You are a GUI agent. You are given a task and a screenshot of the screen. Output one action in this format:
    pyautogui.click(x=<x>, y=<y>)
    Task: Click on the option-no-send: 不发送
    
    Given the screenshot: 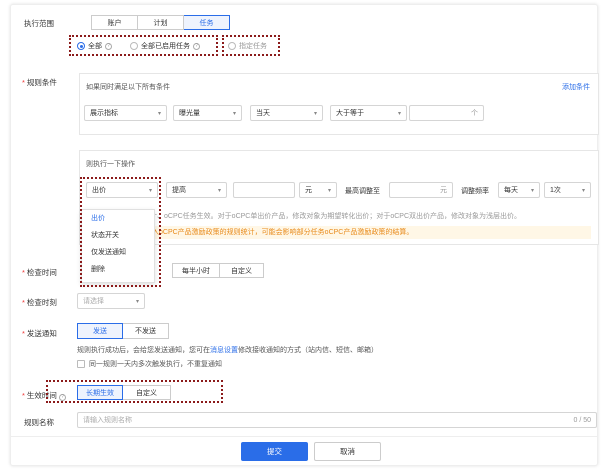 What is the action you would take?
    pyautogui.click(x=146, y=331)
    